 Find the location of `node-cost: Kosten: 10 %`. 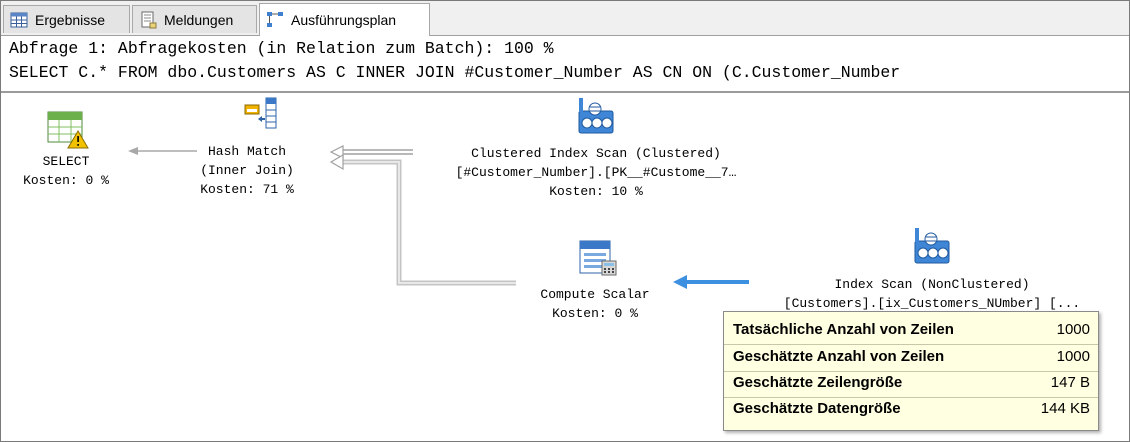

node-cost: Kosten: 10 % is located at coordinates (596, 191).